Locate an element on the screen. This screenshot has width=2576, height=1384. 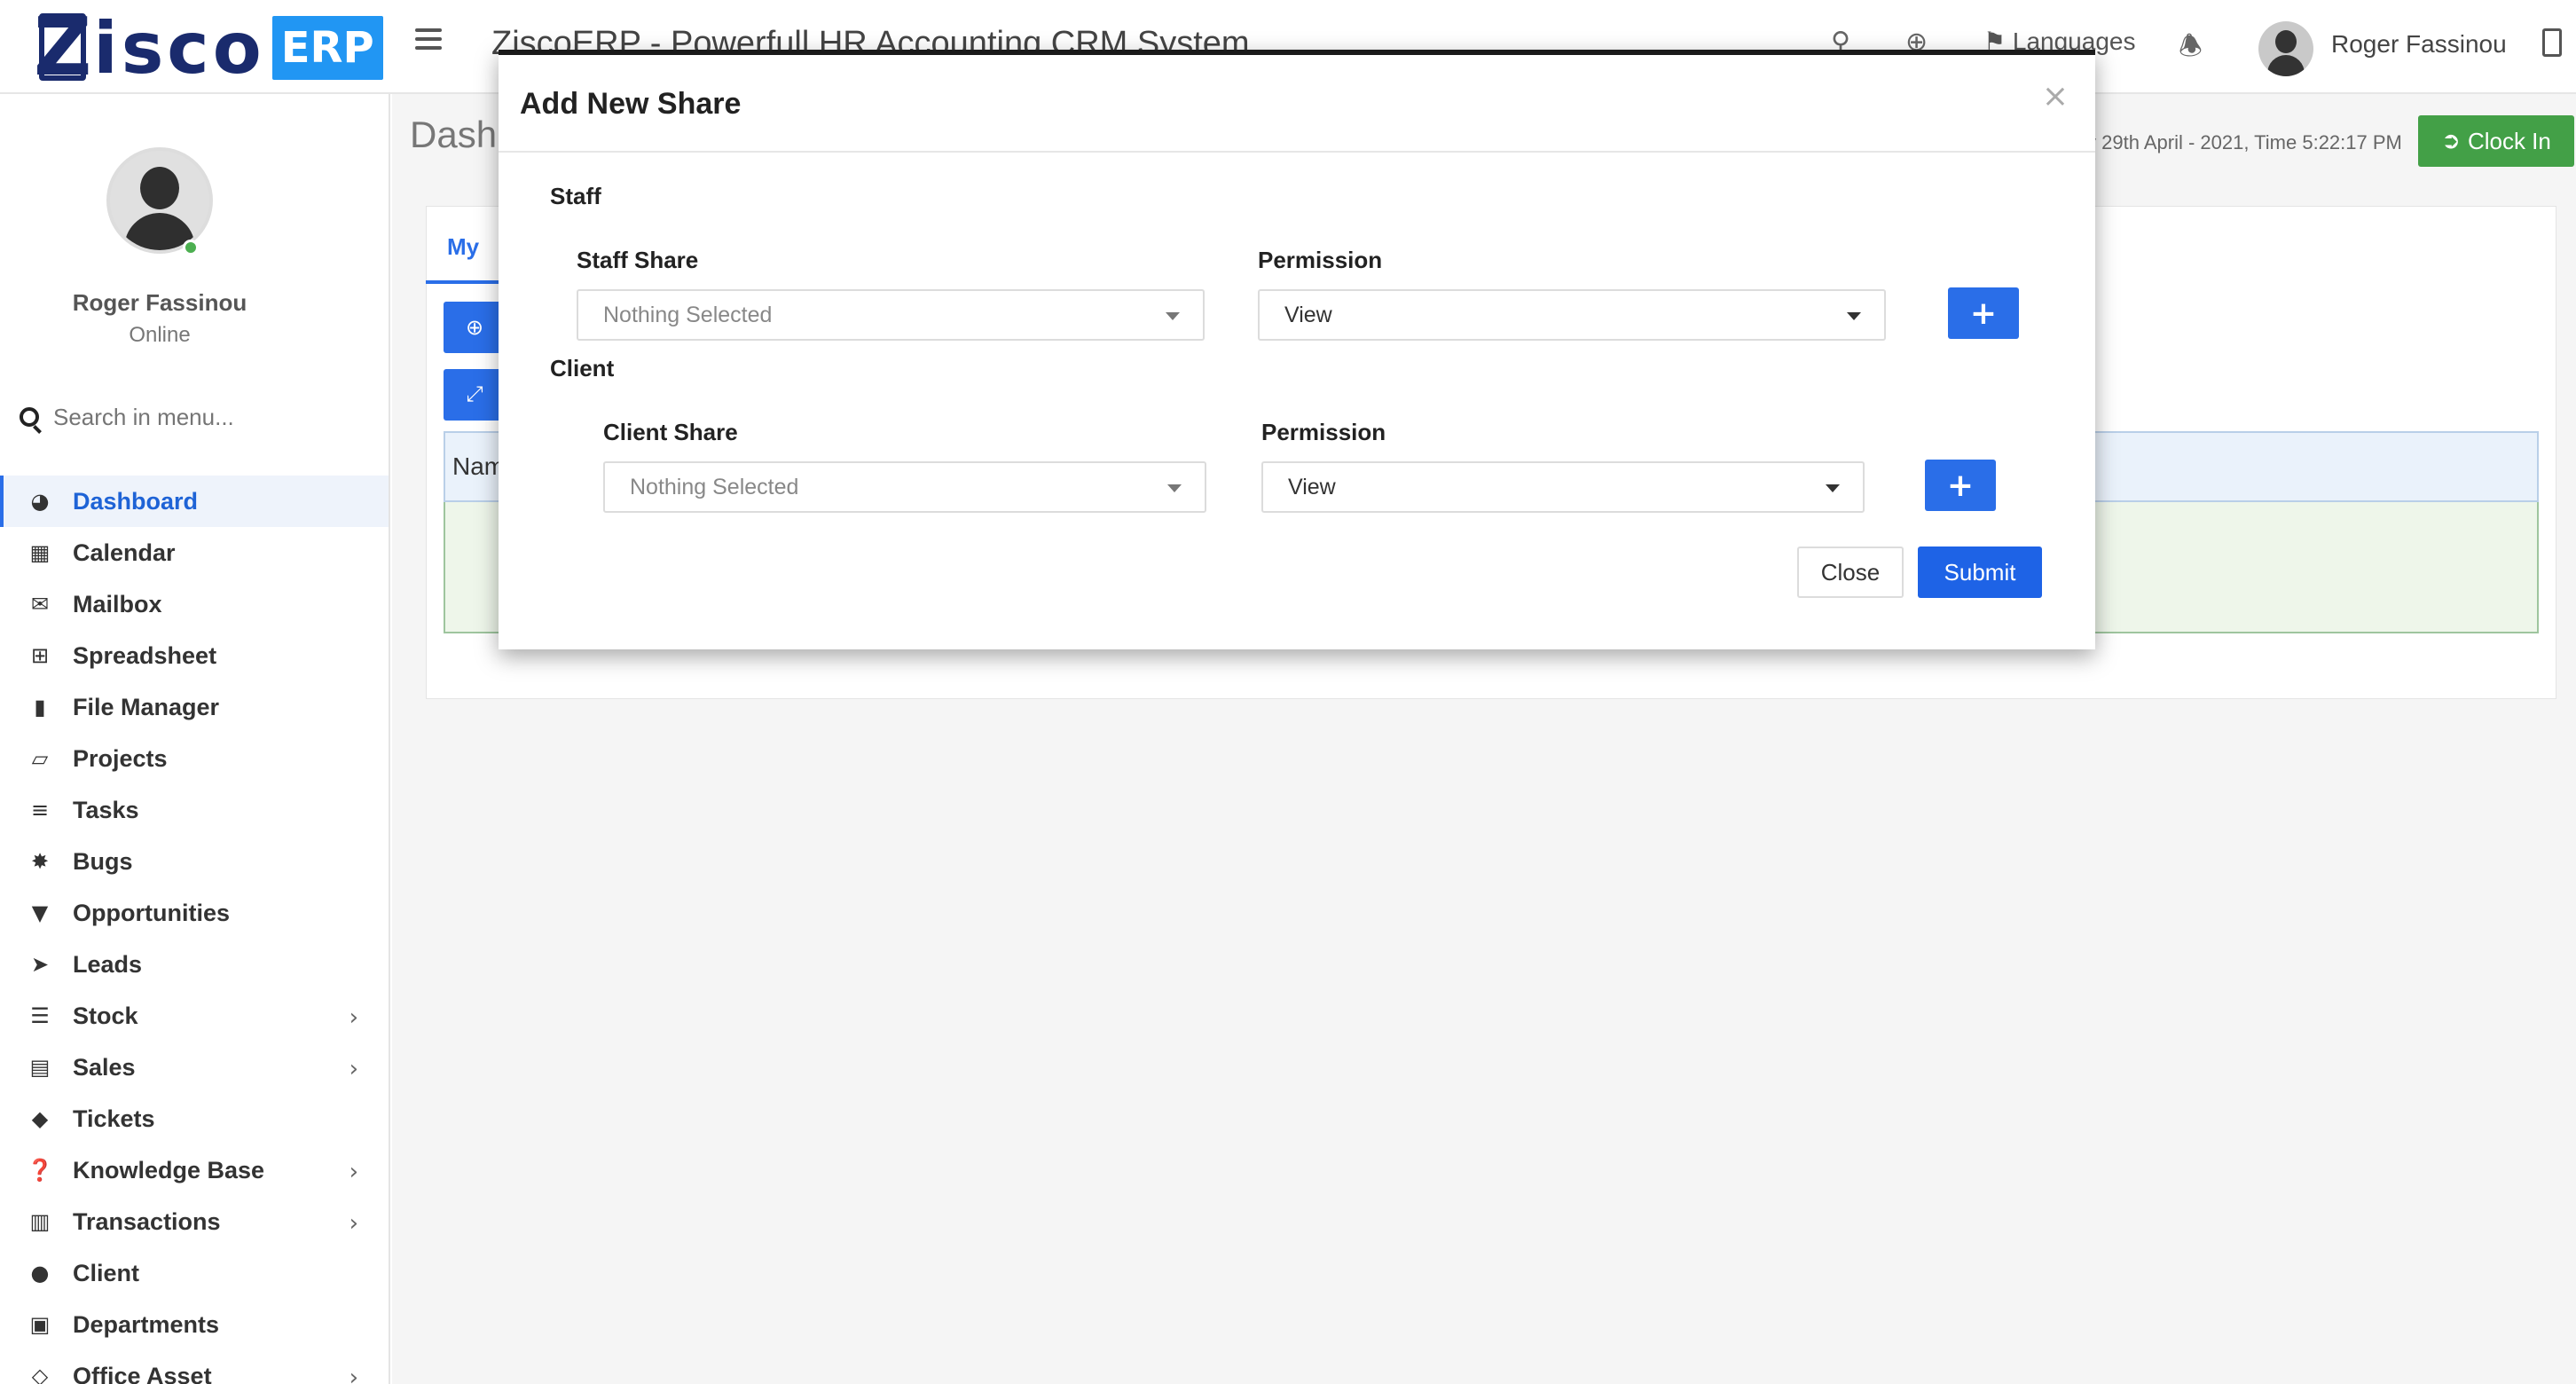
client-share-select: Nothing Selected is located at coordinates (904, 487).